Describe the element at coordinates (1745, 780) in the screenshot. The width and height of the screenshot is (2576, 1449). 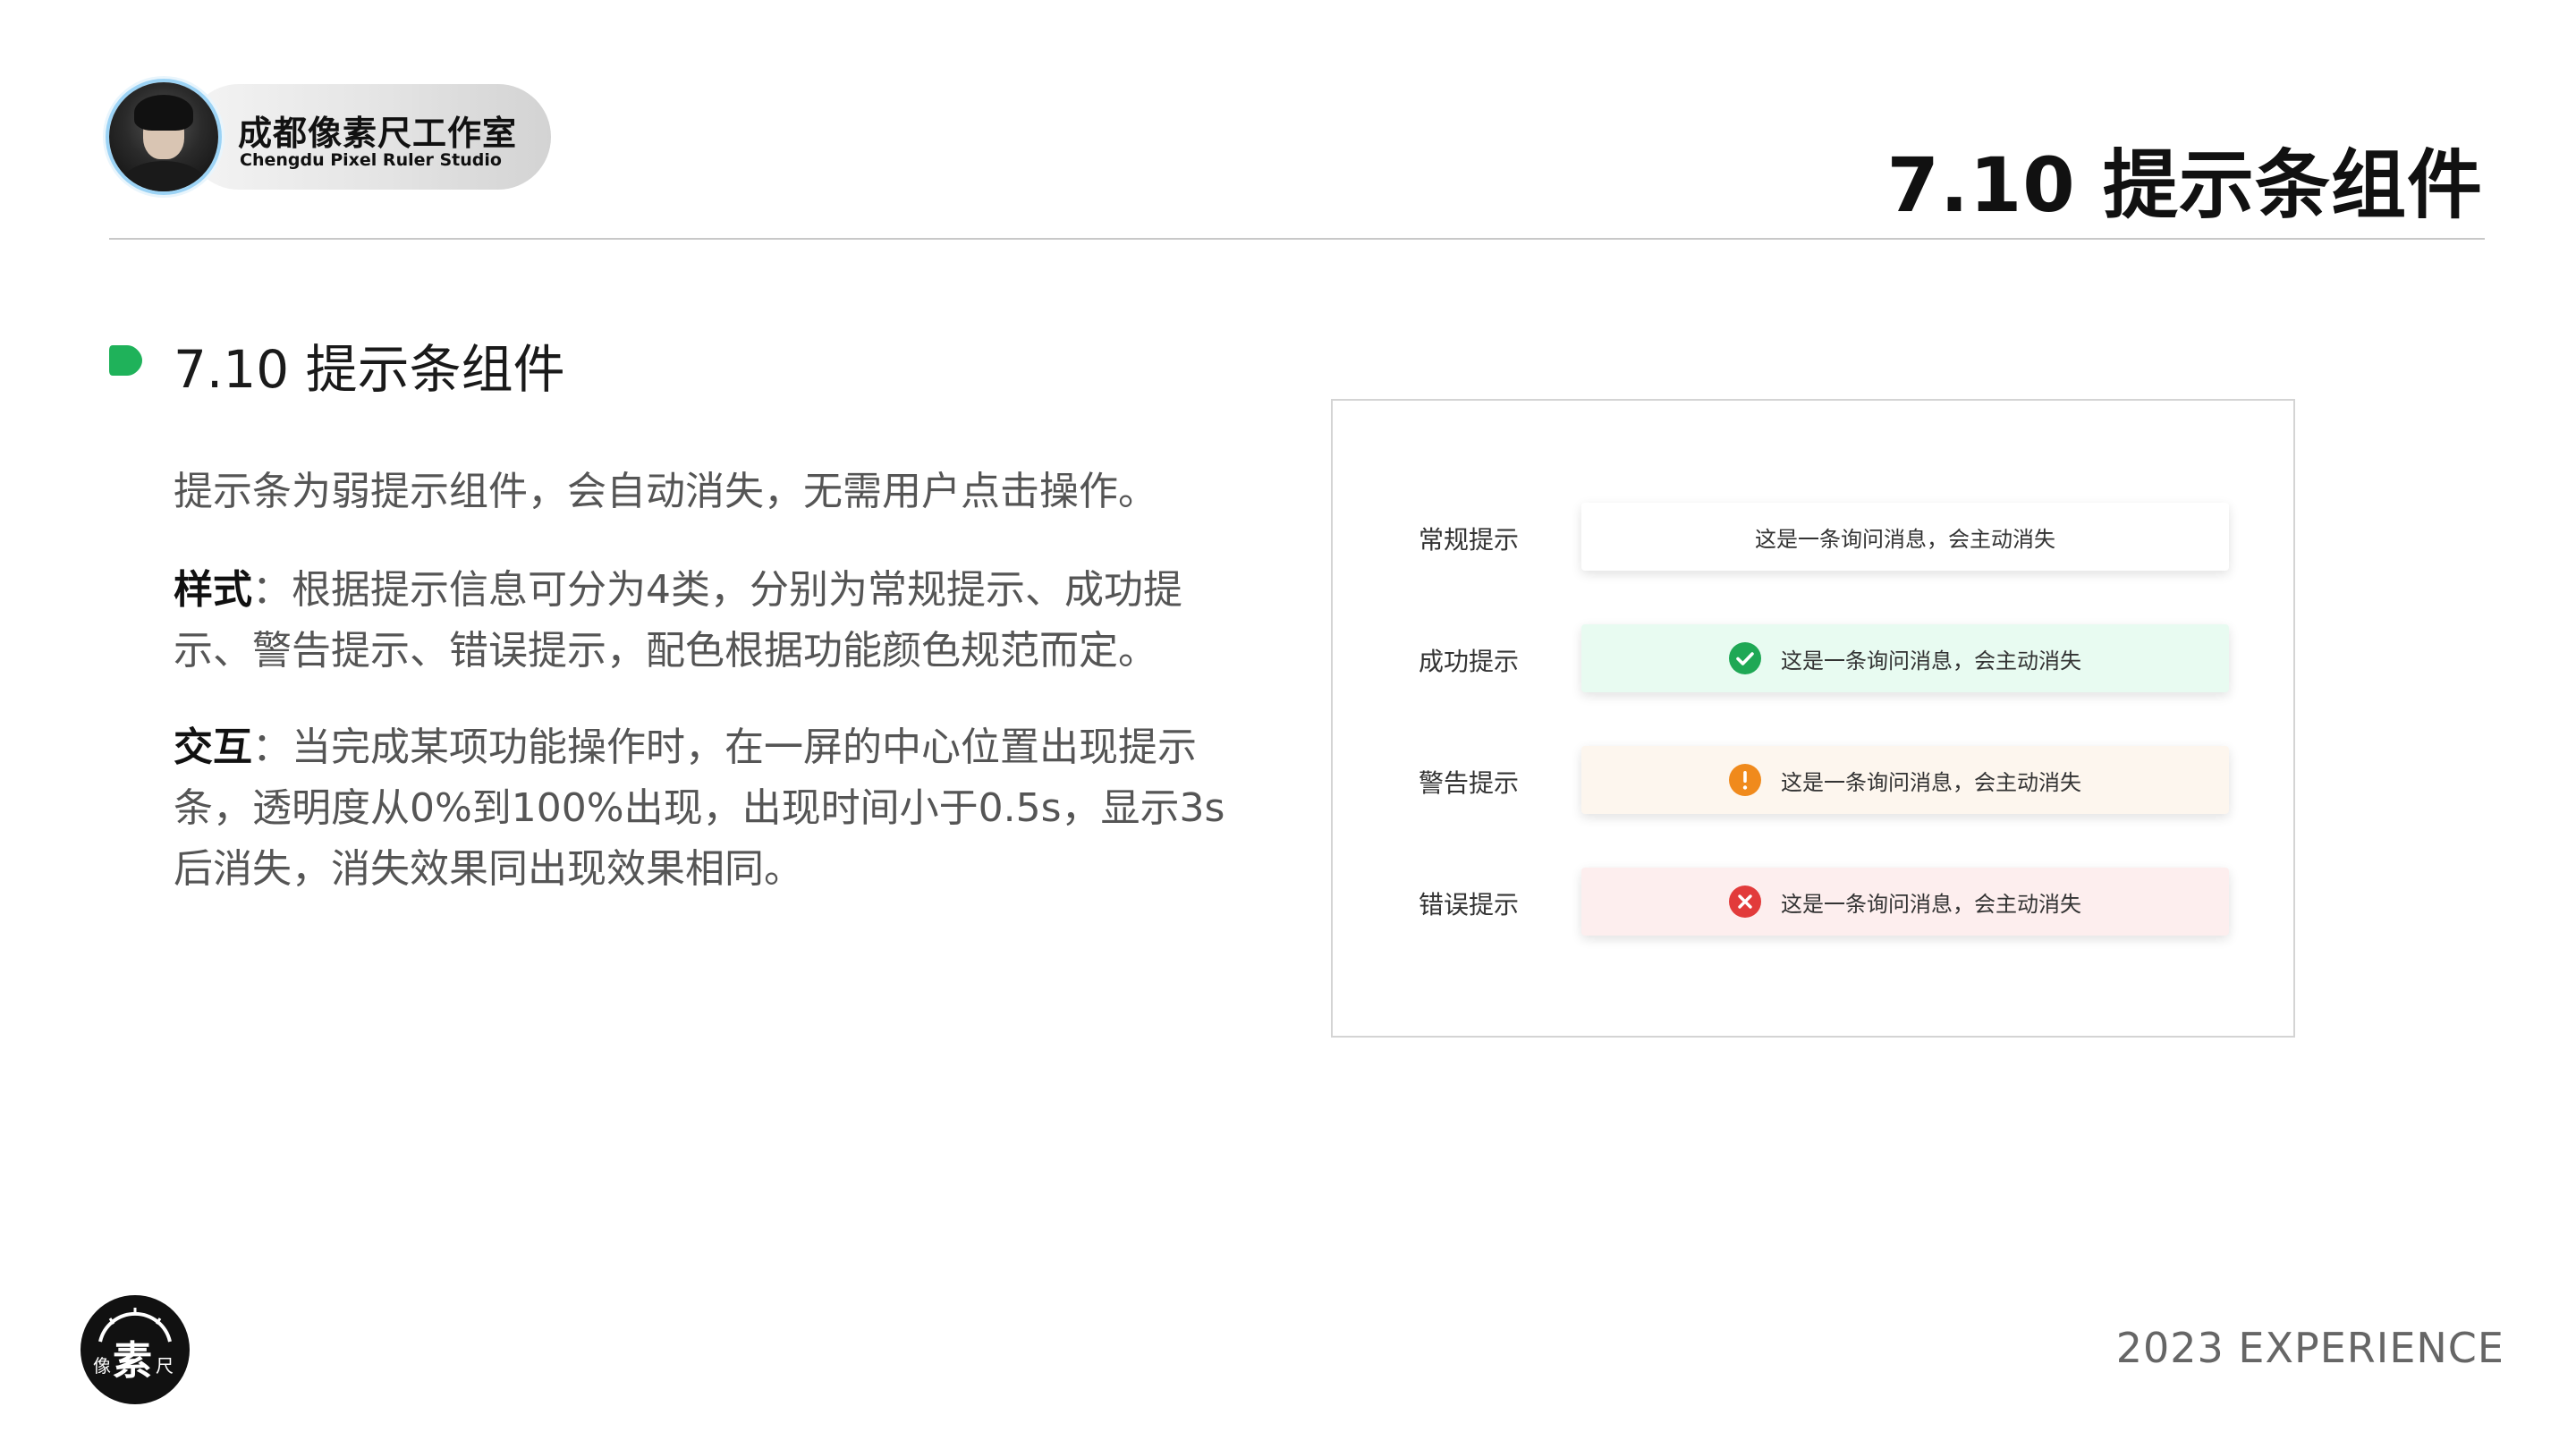
I see `exclamation-circle-icon` at that location.